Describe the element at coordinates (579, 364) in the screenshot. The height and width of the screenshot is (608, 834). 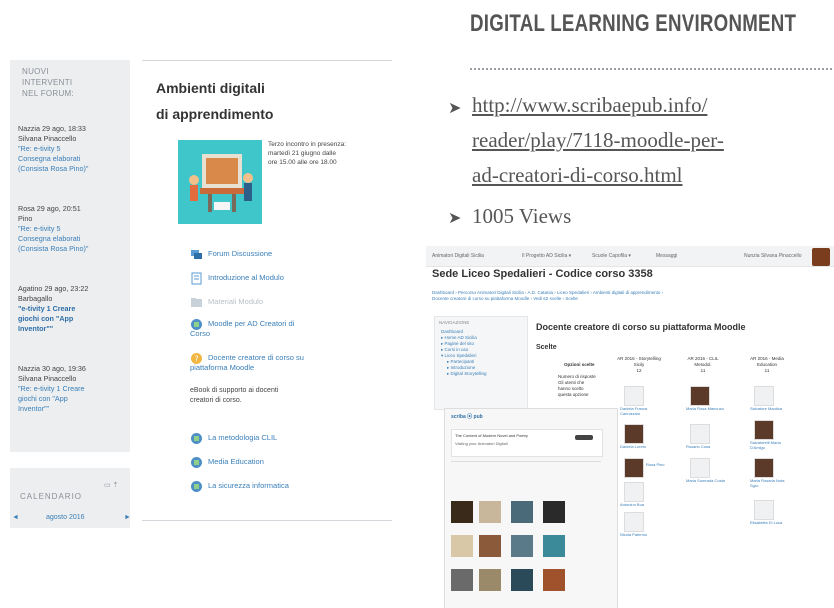
I see `options-label: Opzioni scelte` at that location.